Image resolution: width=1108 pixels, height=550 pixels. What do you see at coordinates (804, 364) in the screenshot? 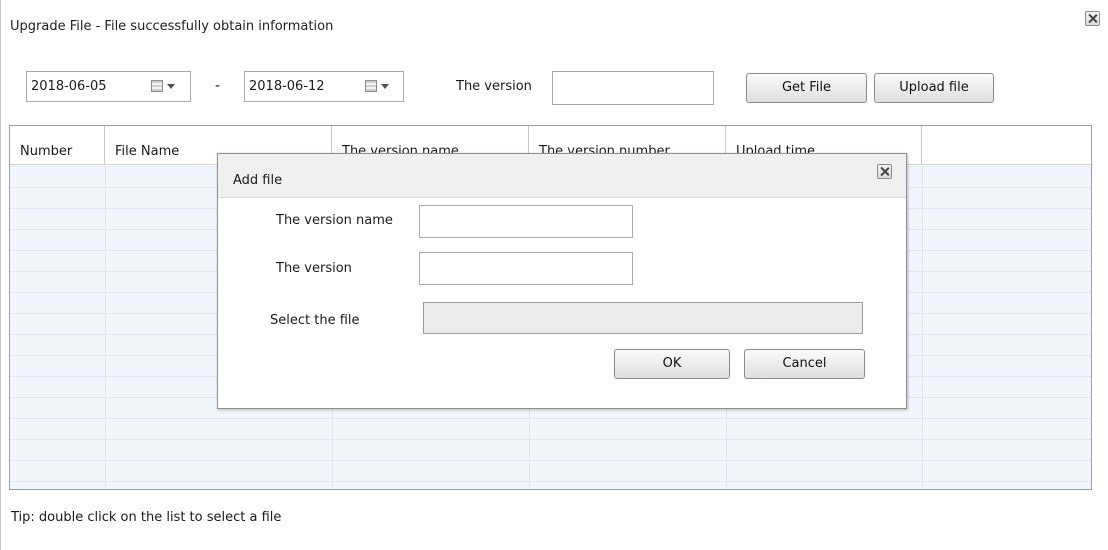
I see `cancel-button: Cancel` at bounding box center [804, 364].